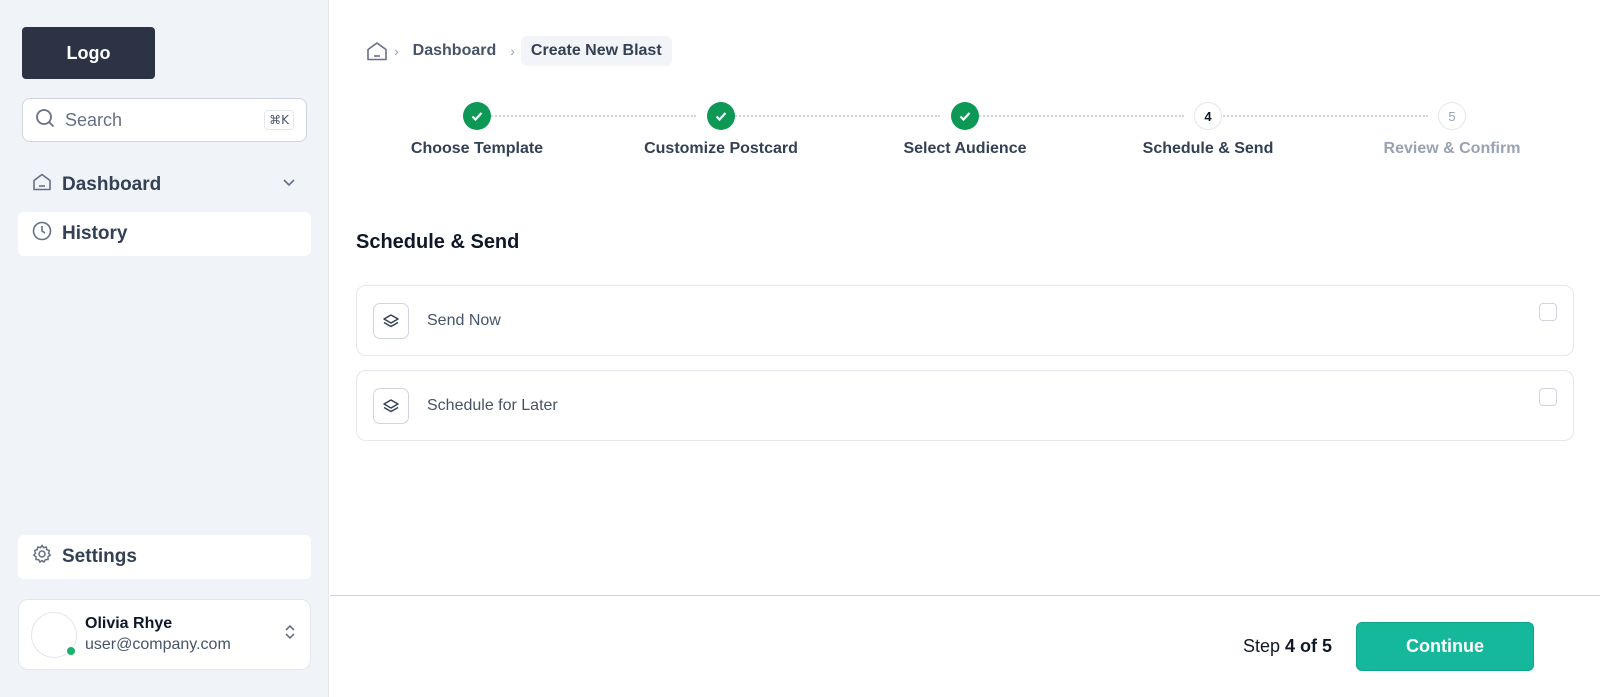 The width and height of the screenshot is (1600, 697). I want to click on schedule-later-checkbox, so click(1548, 397).